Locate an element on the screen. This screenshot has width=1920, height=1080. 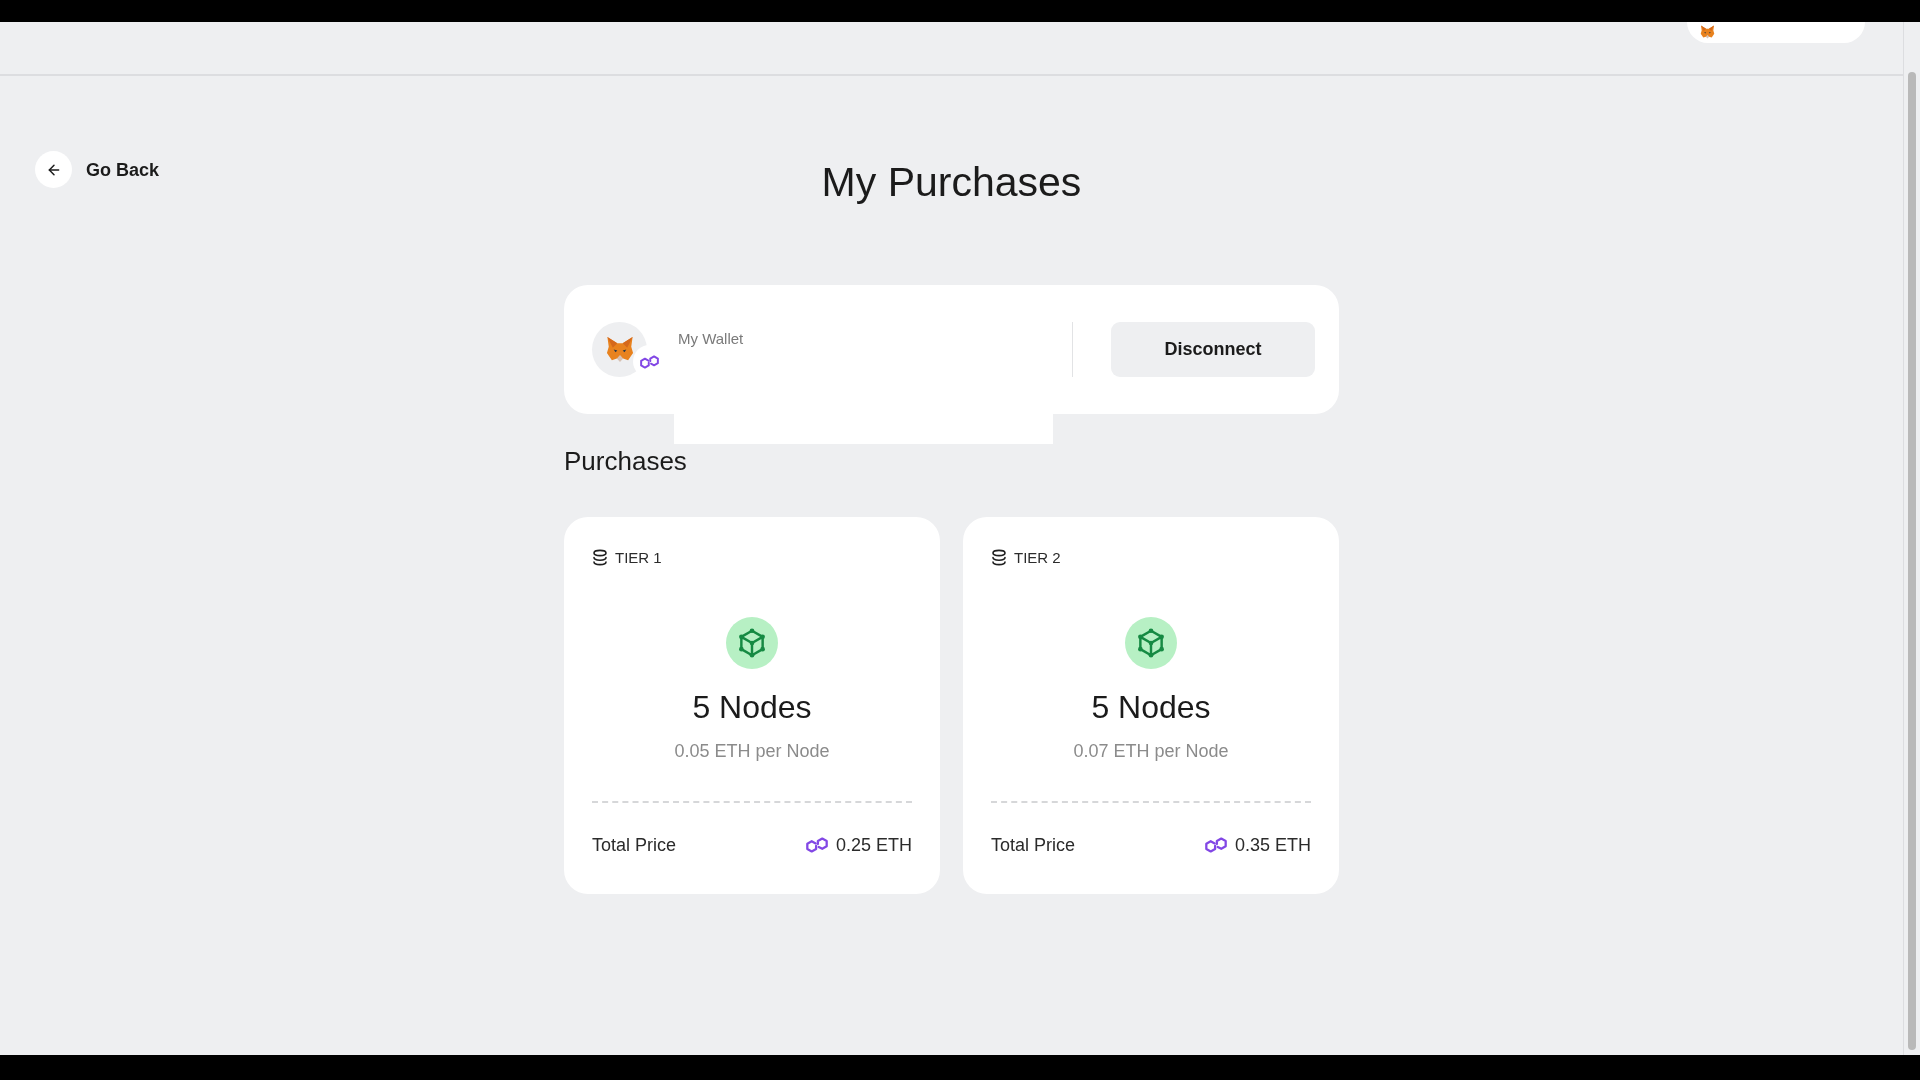
scrollbar-thumb is located at coordinates (1912, 561).